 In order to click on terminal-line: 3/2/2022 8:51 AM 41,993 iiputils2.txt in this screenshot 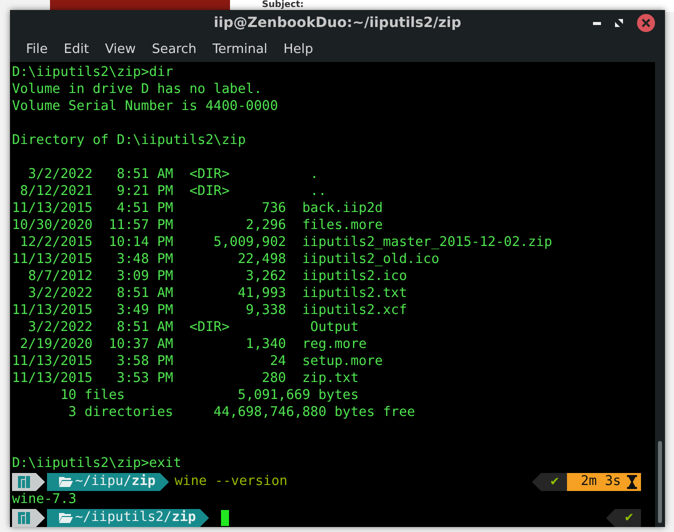, I will do `click(217, 293)`.